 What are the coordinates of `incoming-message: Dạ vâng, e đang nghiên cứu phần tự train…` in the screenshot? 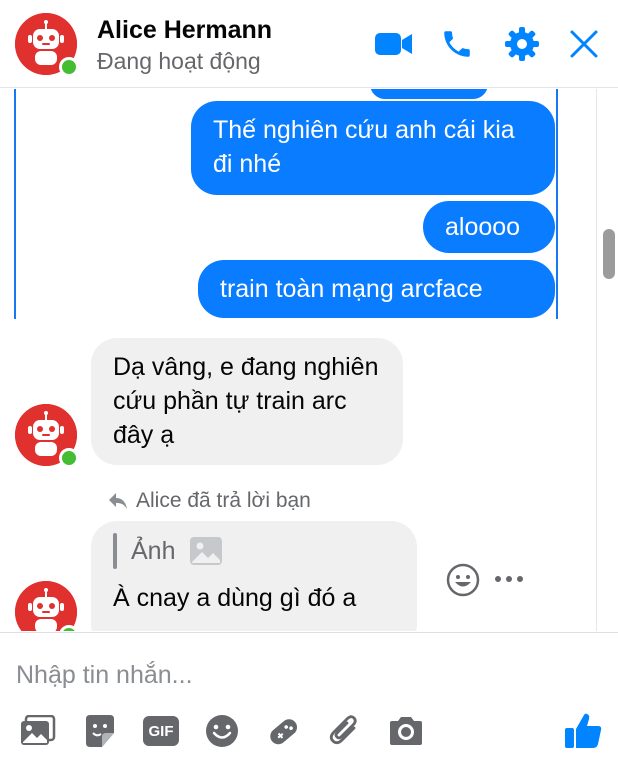 It's located at (247, 401).